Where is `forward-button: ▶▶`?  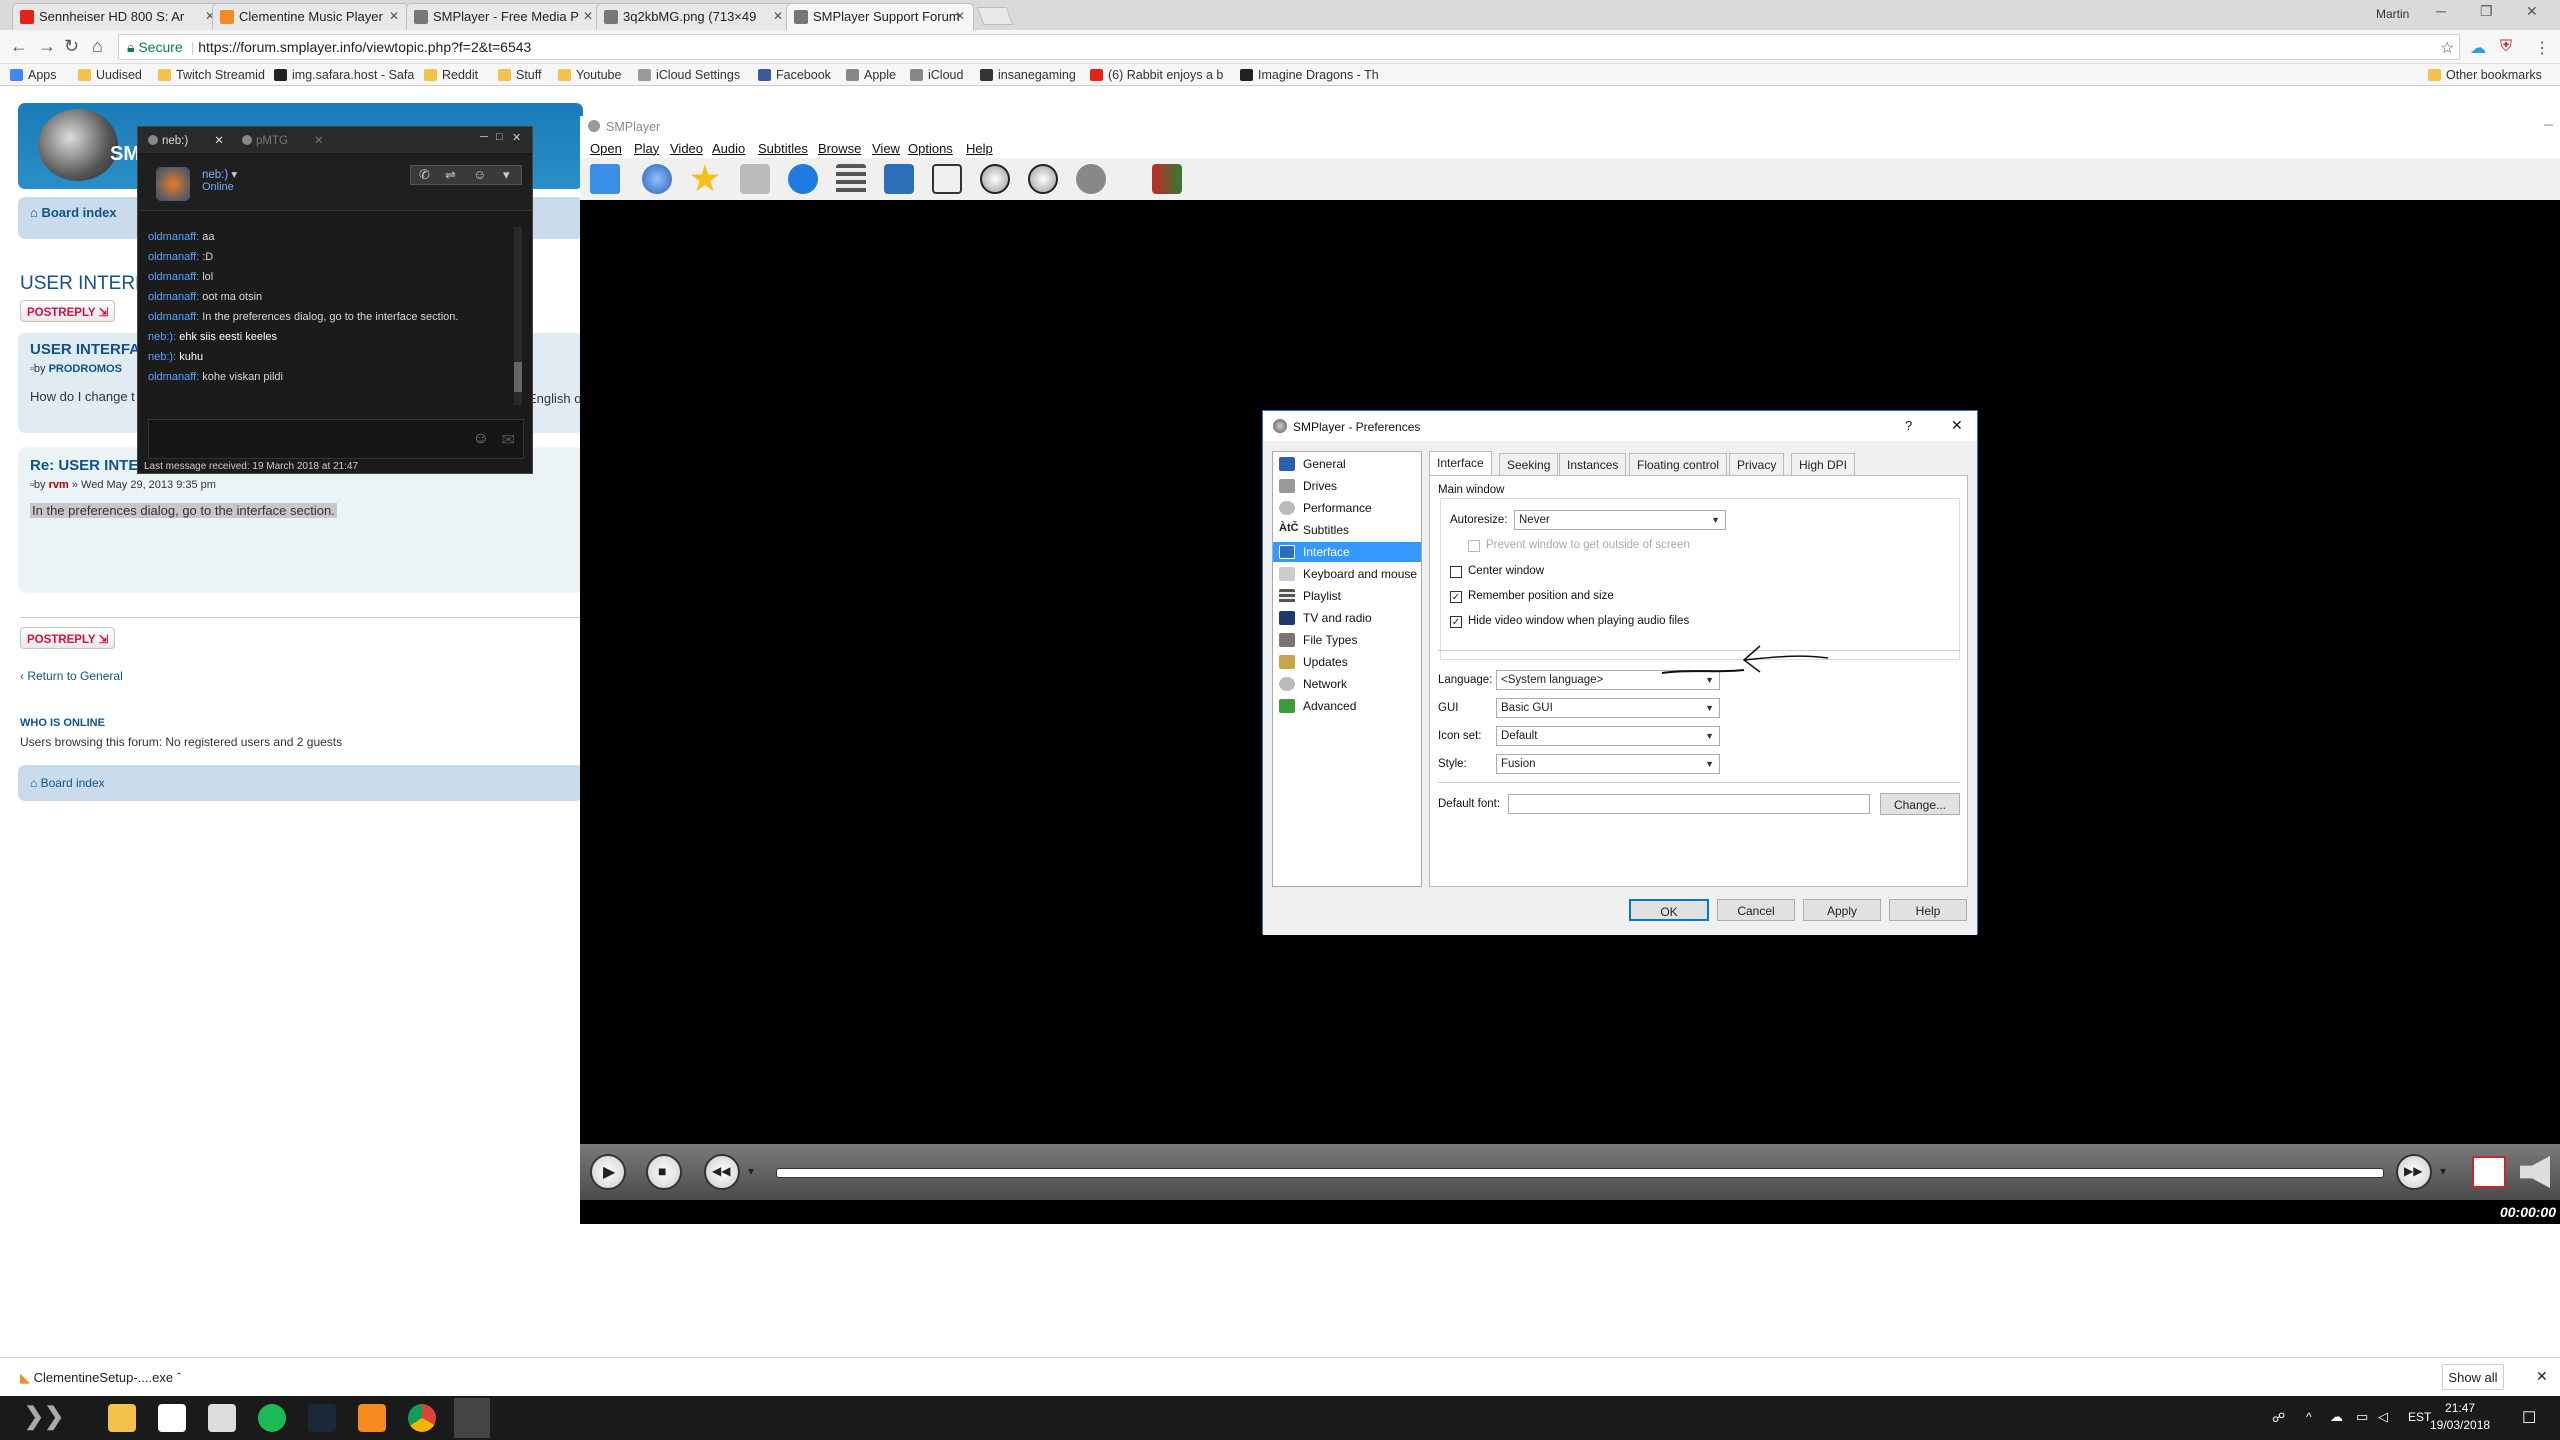
forward-button: ▶▶ is located at coordinates (2414, 1172).